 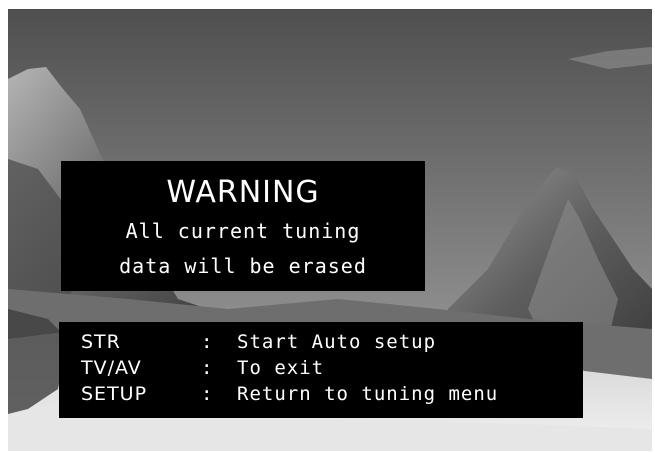 I want to click on warning-title: WARNING, so click(x=243, y=192).